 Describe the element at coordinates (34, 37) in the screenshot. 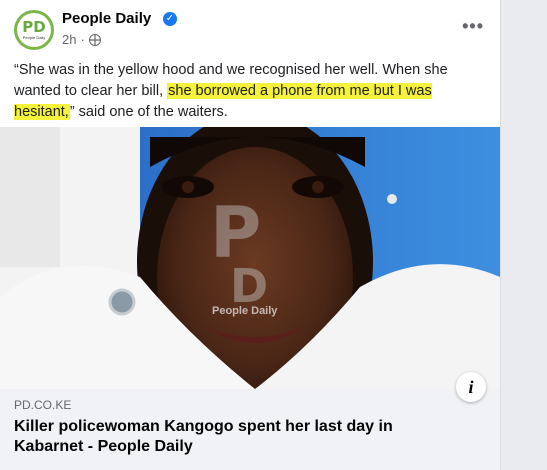

I see `avatar-sub-text: People Daily` at that location.